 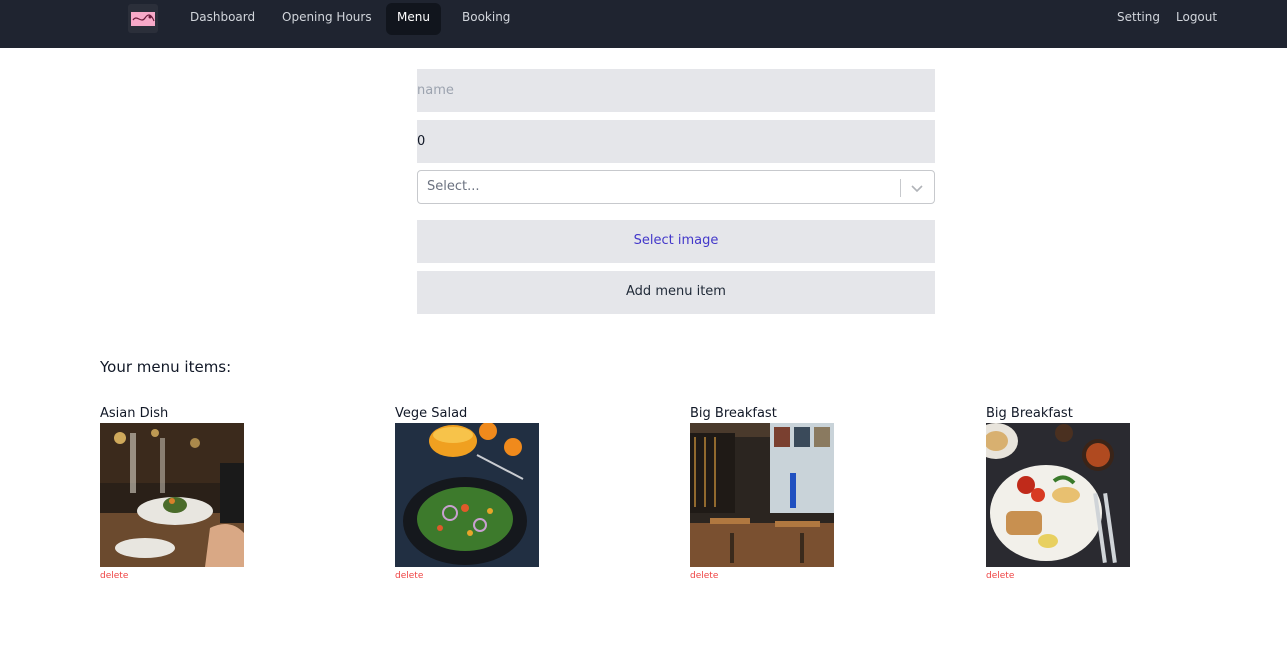 What do you see at coordinates (676, 292) in the screenshot?
I see `add-menu-item-button: Add menu item` at bounding box center [676, 292].